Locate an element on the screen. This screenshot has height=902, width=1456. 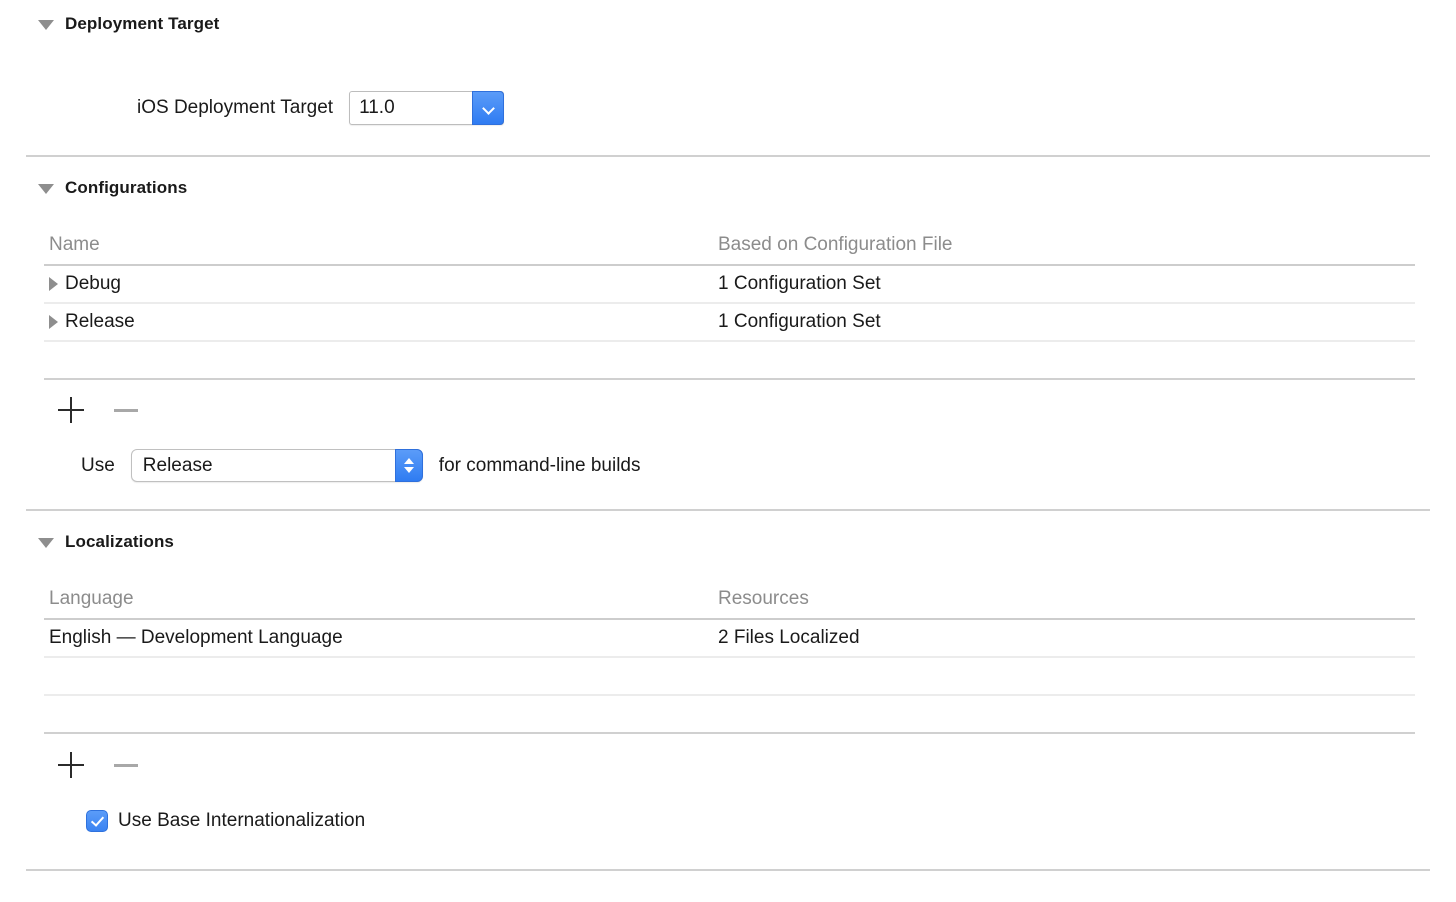
localizations-table-header: Language Resources is located at coordinates (729, 599).